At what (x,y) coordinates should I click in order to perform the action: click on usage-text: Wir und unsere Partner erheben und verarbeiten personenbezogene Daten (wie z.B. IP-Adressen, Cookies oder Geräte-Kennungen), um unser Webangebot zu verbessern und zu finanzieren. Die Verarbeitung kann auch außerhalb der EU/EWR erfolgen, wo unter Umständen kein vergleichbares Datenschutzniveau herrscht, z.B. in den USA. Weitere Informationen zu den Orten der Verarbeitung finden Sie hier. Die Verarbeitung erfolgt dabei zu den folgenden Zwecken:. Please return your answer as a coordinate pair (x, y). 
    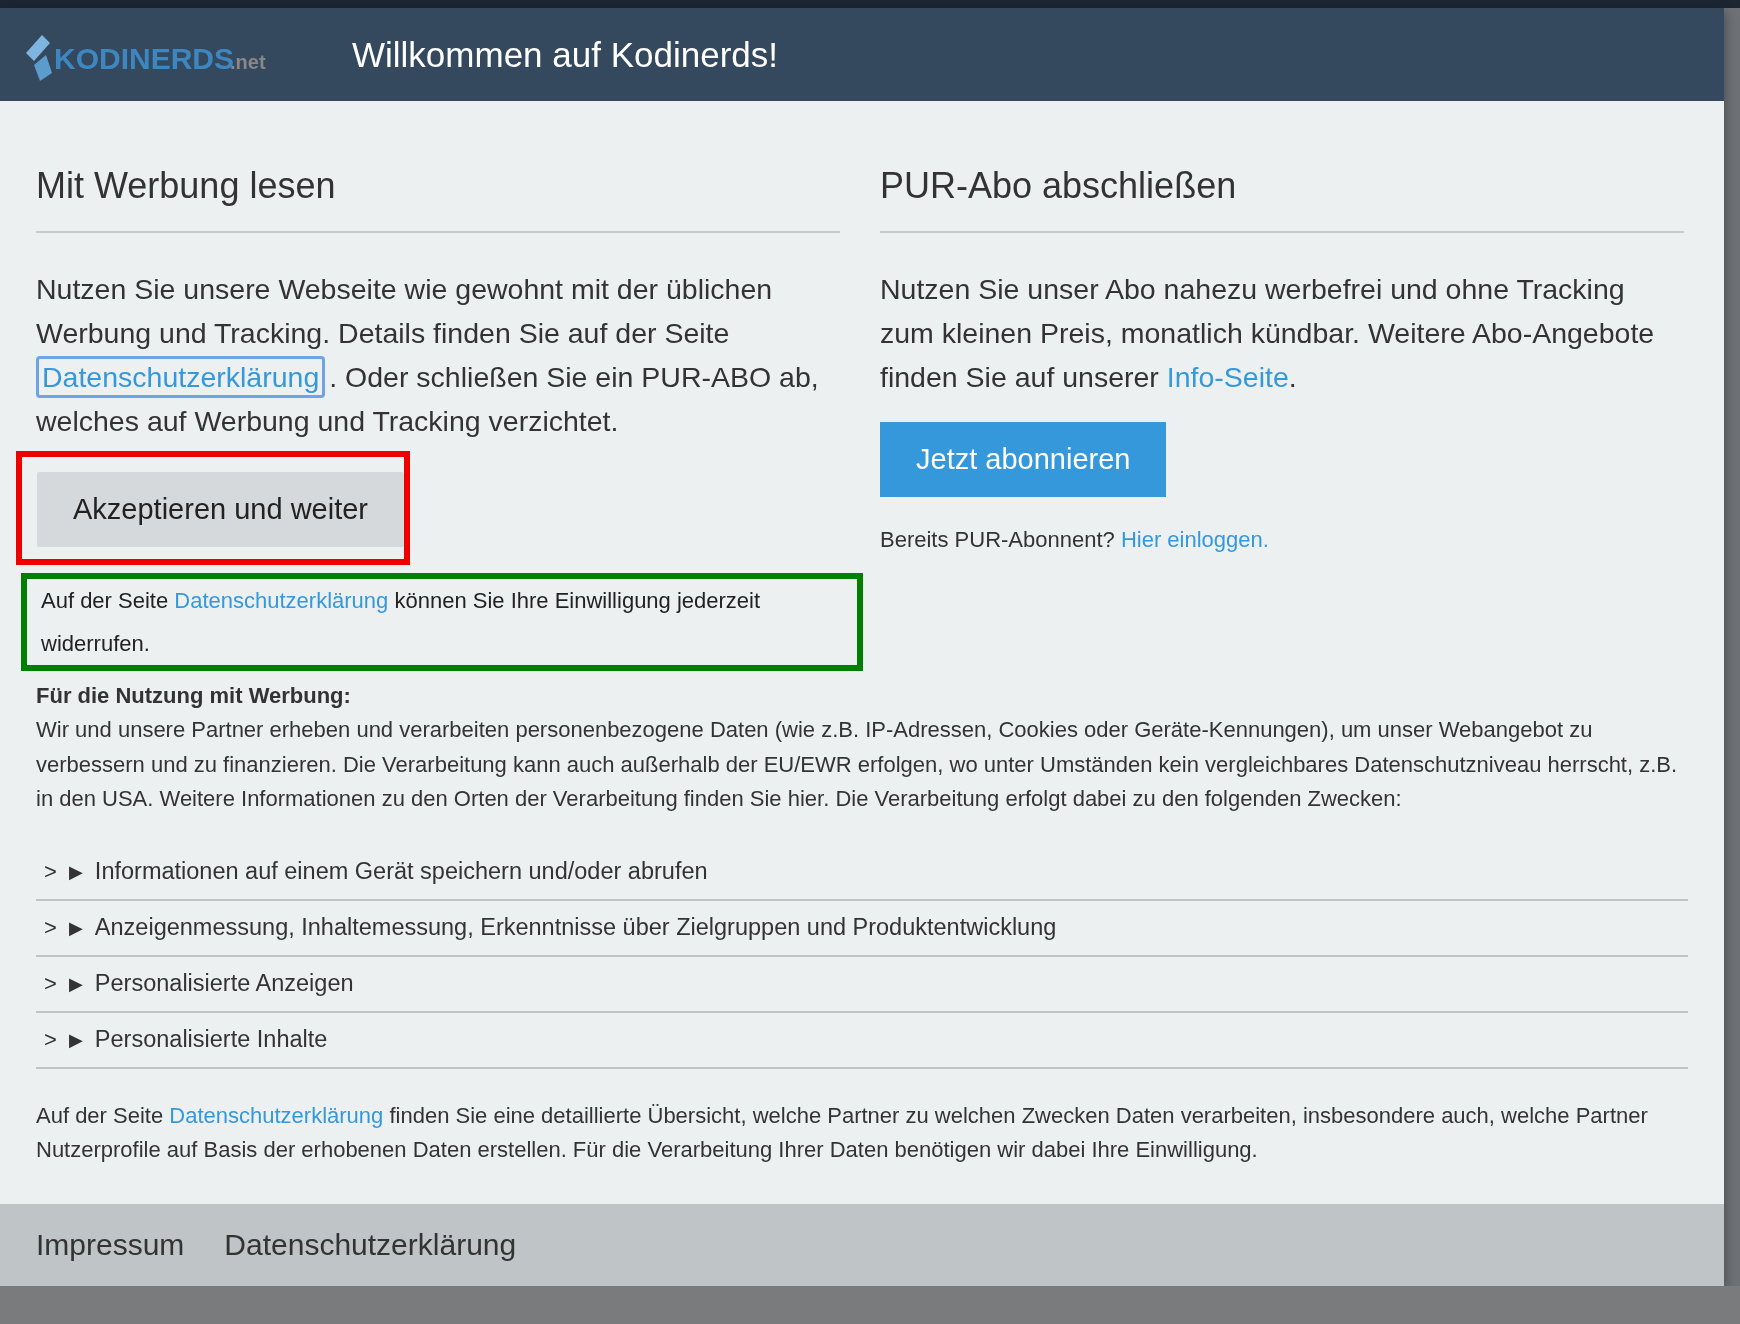
    Looking at the image, I should click on (857, 764).